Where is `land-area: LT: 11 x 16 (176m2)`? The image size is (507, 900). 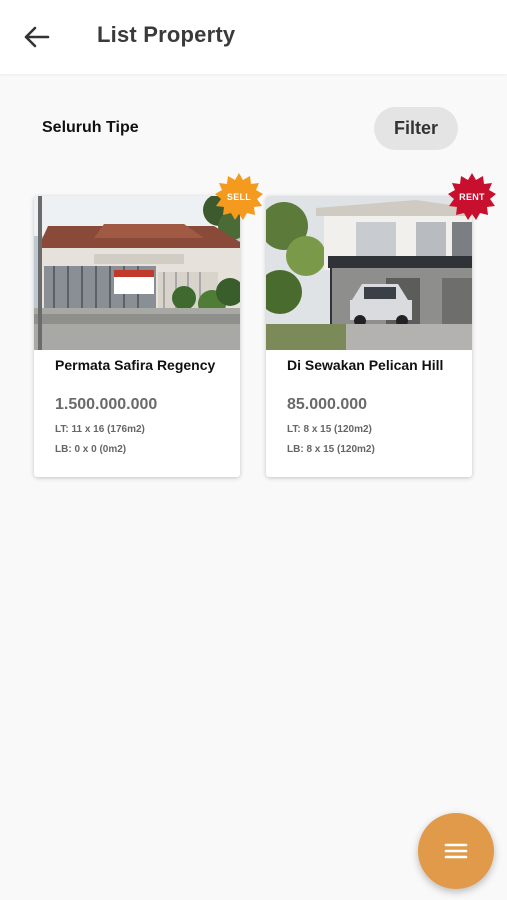 land-area: LT: 11 x 16 (176m2) is located at coordinates (100, 429).